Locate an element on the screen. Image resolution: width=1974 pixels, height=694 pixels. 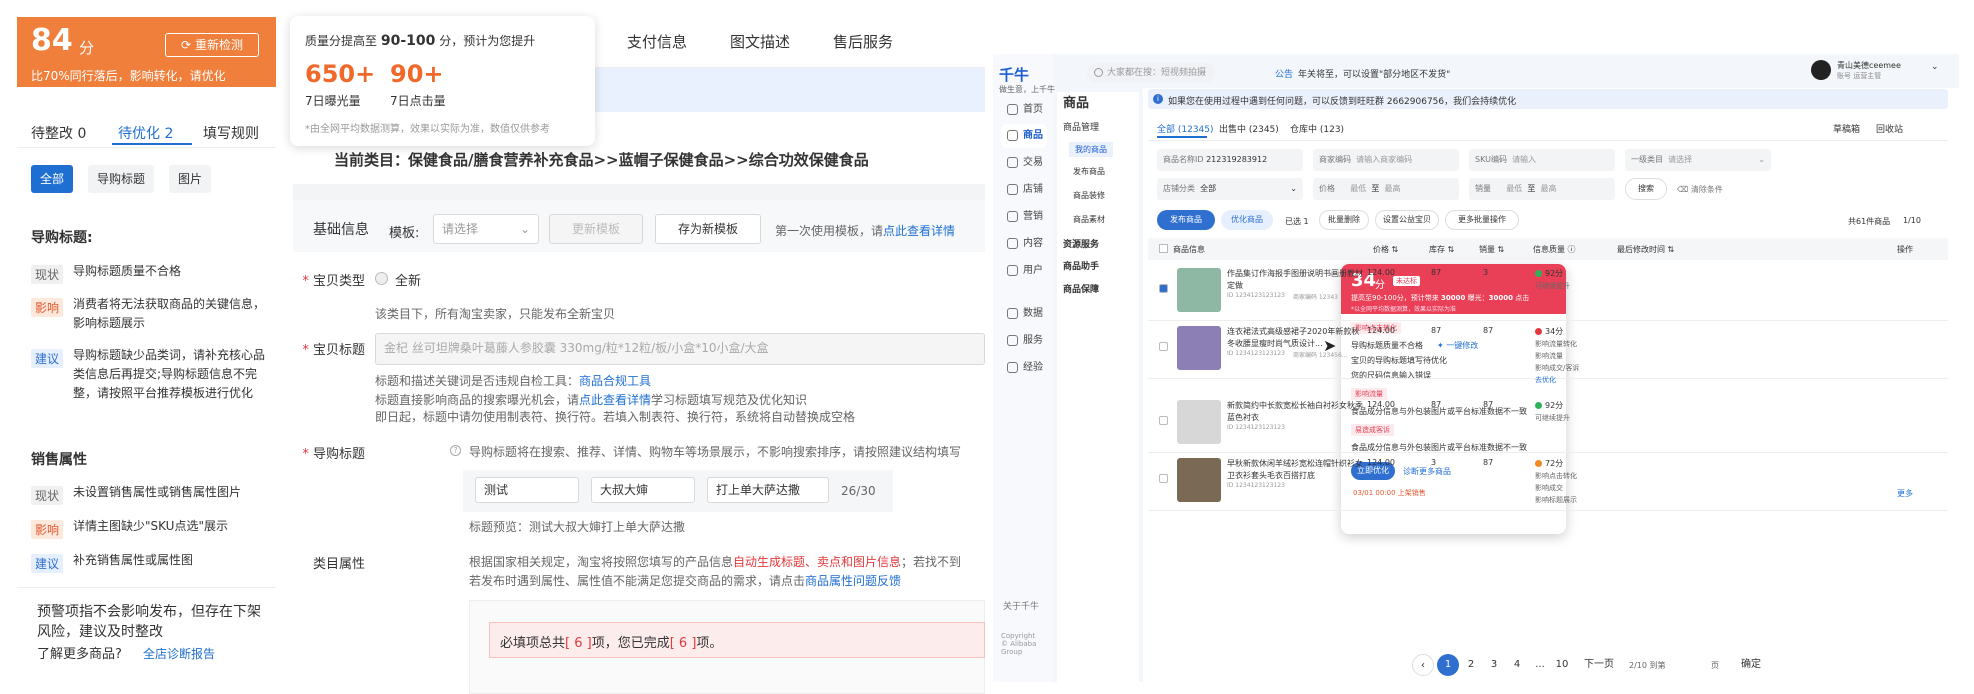
tab-to-fix: 待整改 0 is located at coordinates (58, 133).